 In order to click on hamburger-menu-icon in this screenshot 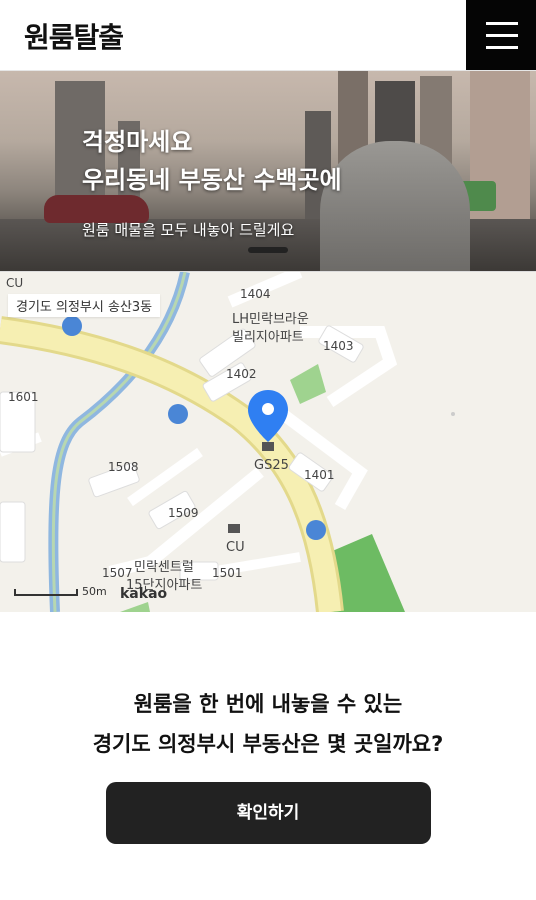, I will do `click(502, 23)`.